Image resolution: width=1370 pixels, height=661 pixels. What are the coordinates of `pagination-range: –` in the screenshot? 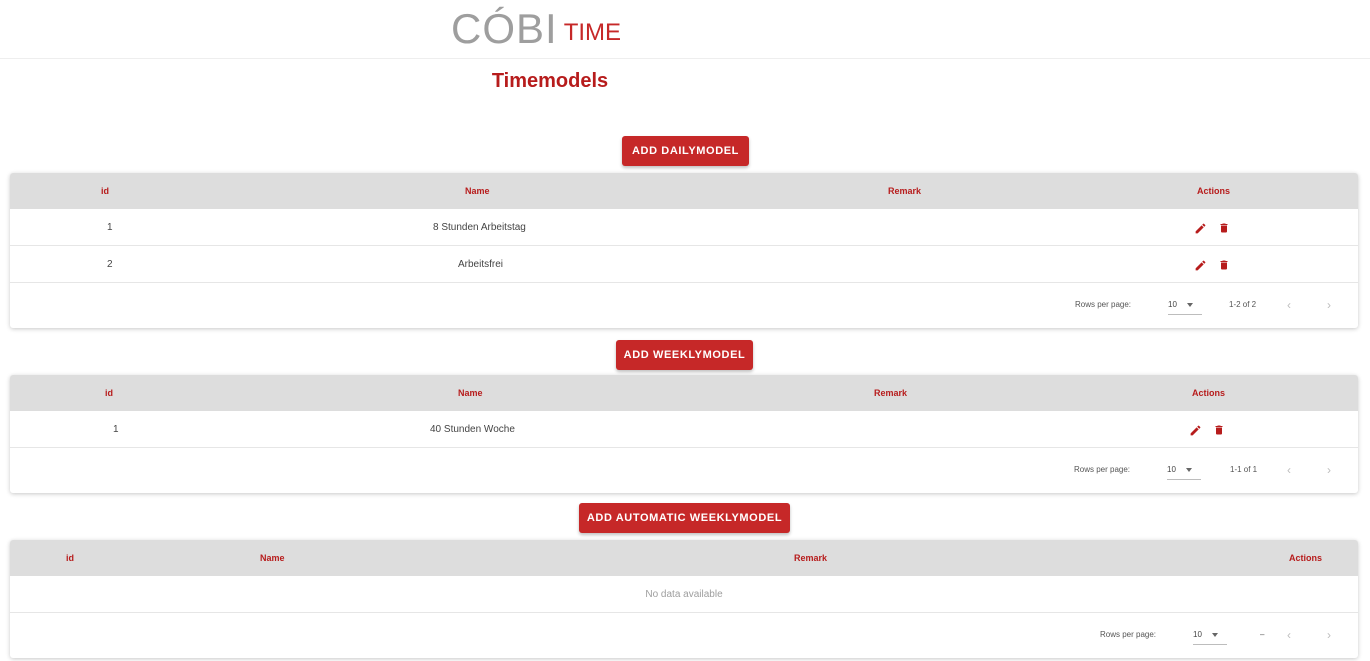 It's located at (1262, 634).